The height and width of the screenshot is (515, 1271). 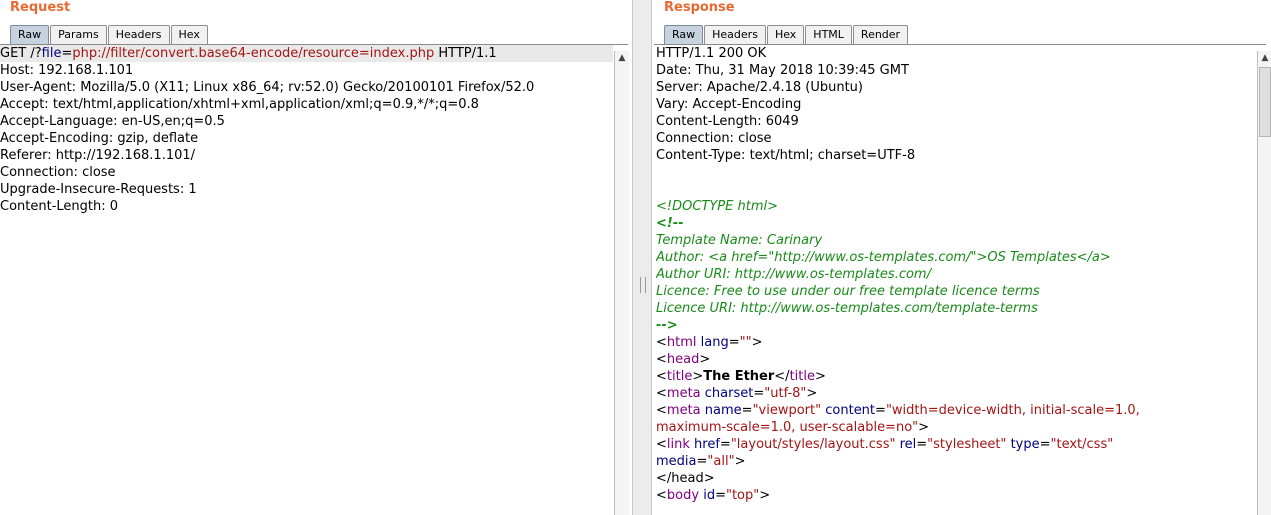 I want to click on response-tab-hex: Hex, so click(x=785, y=34).